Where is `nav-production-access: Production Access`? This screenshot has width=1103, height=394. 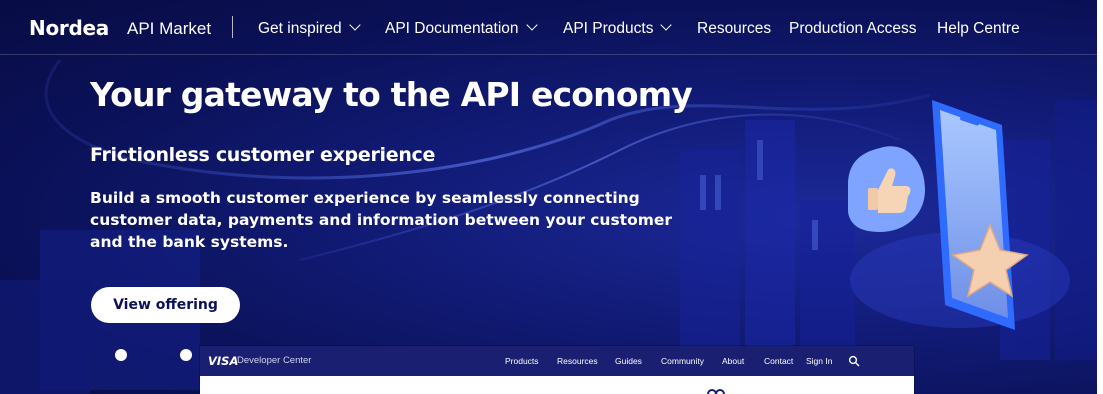 nav-production-access: Production Access is located at coordinates (853, 29).